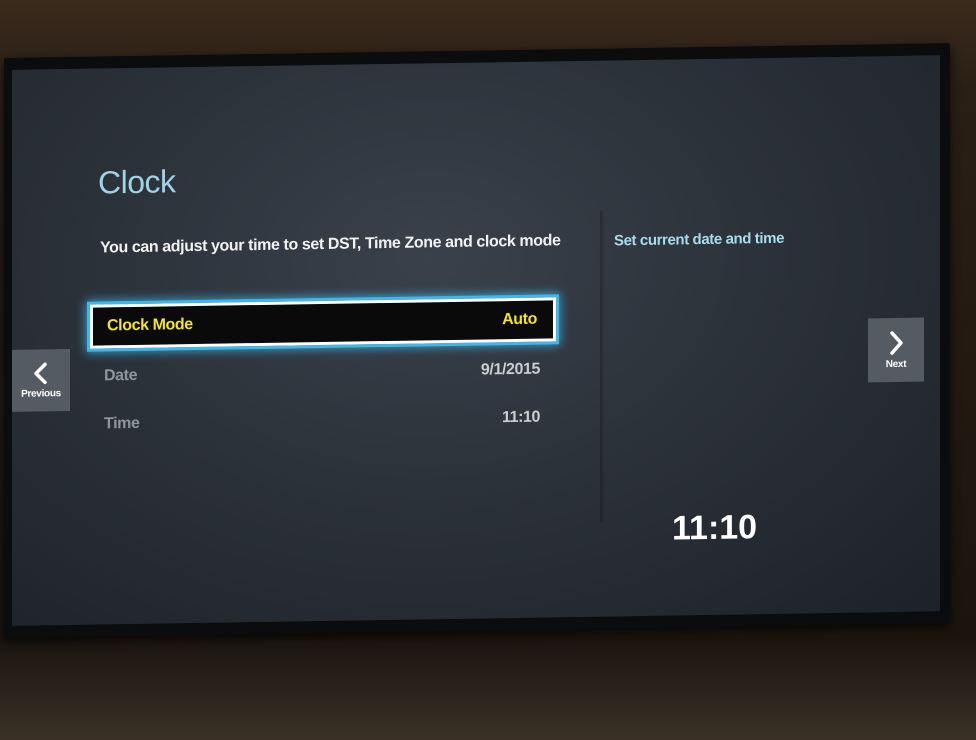  Describe the element at coordinates (121, 375) in the screenshot. I see `menu-item-label: Date` at that location.